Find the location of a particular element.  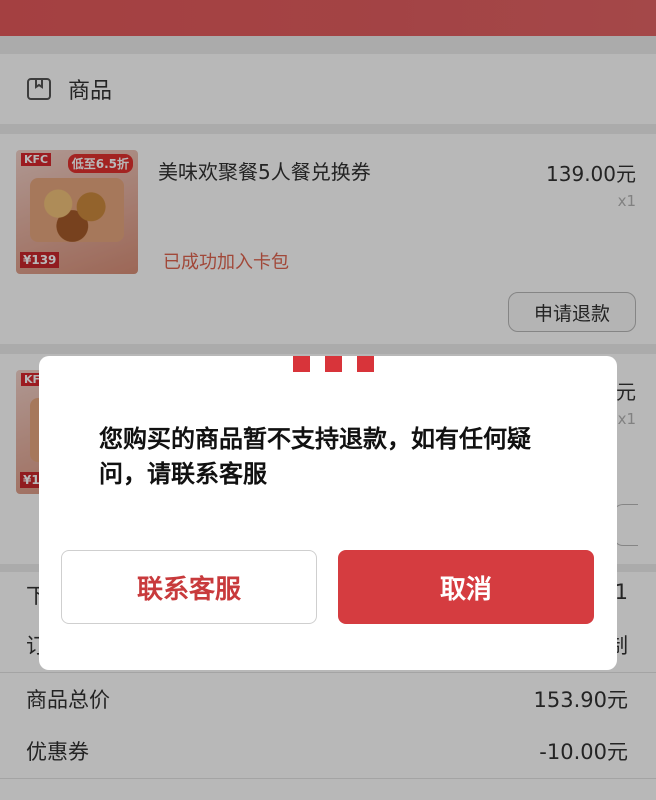

brand-stripes is located at coordinates (333, 364).